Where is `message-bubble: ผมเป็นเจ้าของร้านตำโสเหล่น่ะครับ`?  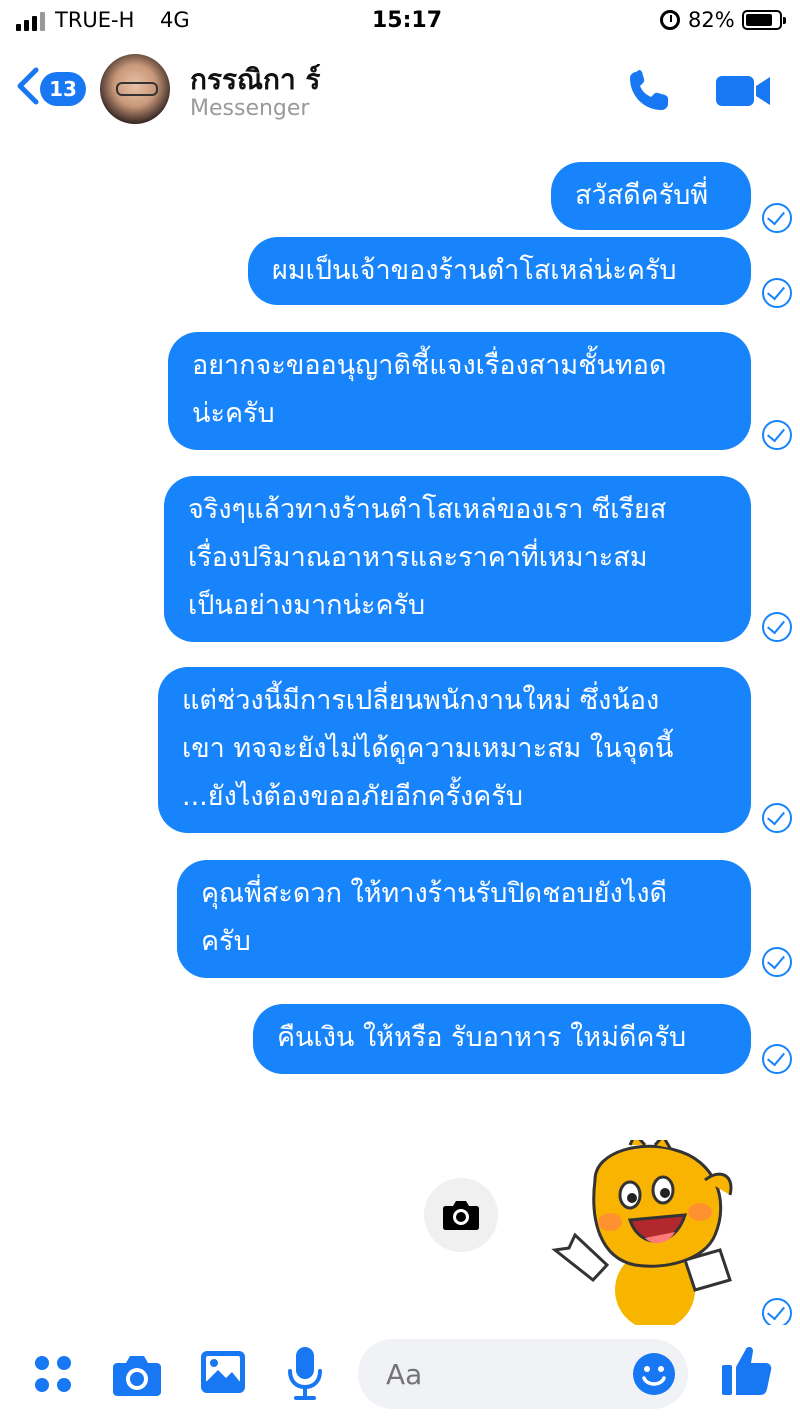
message-bubble: ผมเป็นเจ้าของร้านตำโสเหล่น่ะครับ is located at coordinates (499, 271).